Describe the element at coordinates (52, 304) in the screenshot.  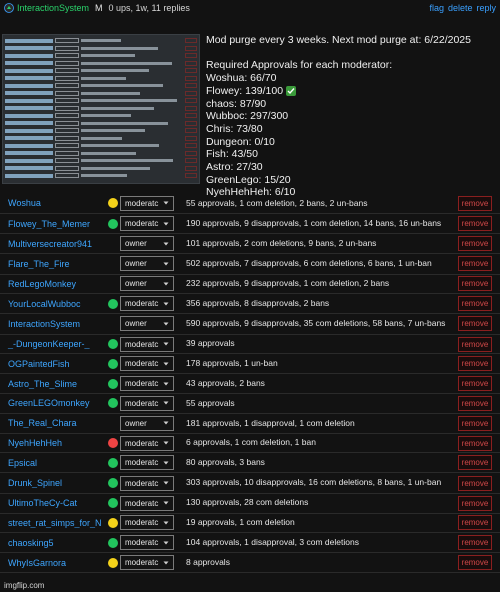
I see `moderator-name-link: YourLocalWubboc` at that location.